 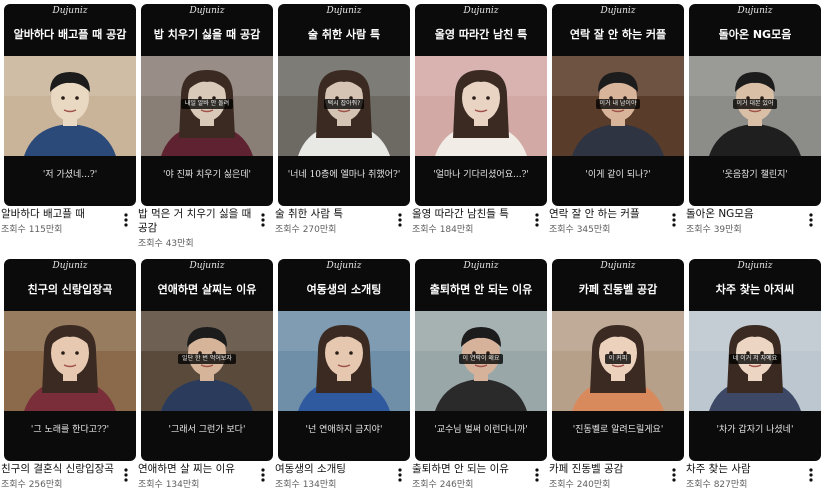 What do you see at coordinates (476, 222) in the screenshot?
I see `video-meta: 올영 따라간 남친들 특조회수 184만회` at bounding box center [476, 222].